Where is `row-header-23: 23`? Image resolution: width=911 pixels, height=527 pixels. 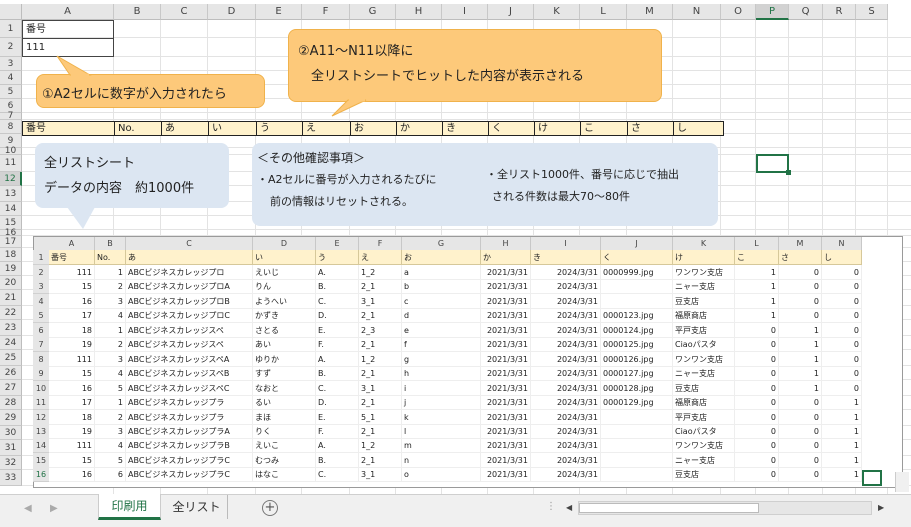
row-header-23: 23 is located at coordinates (11, 328).